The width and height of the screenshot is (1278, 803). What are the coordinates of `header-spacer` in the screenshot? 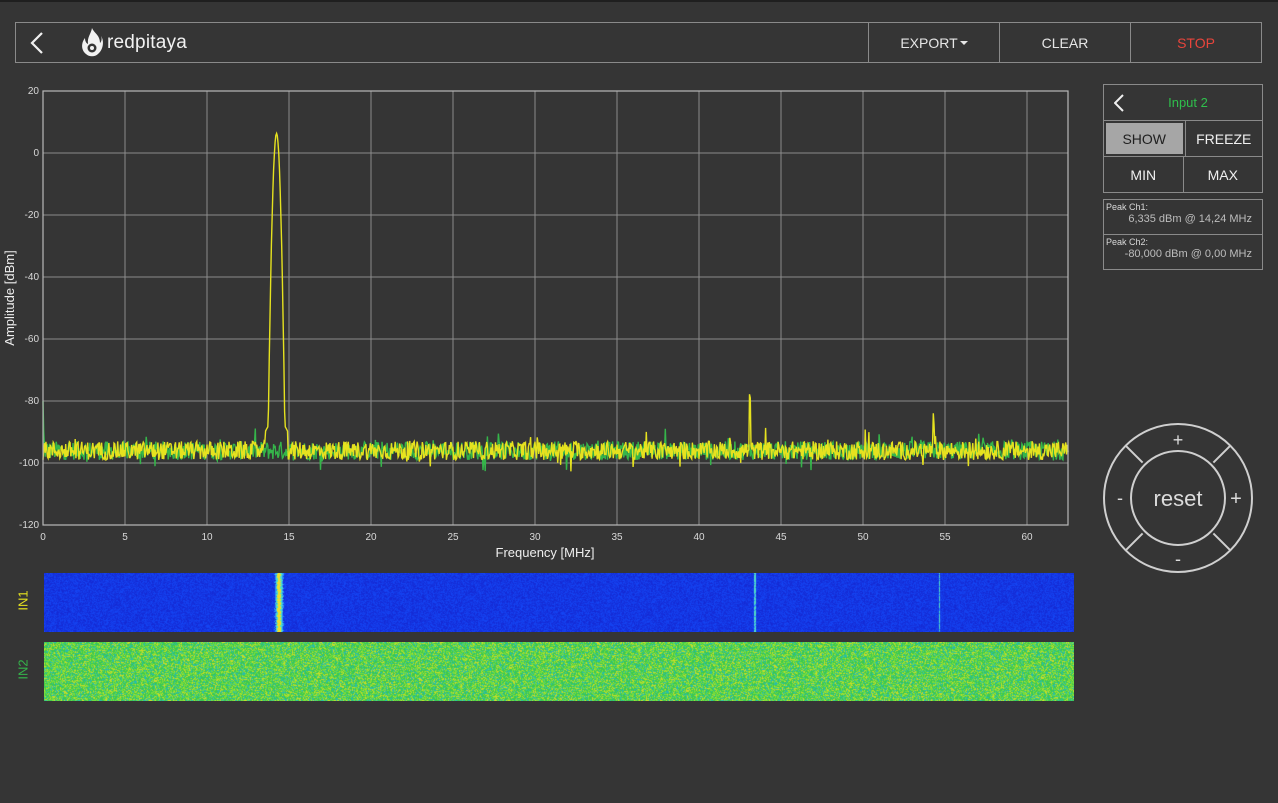 It's located at (527, 42).